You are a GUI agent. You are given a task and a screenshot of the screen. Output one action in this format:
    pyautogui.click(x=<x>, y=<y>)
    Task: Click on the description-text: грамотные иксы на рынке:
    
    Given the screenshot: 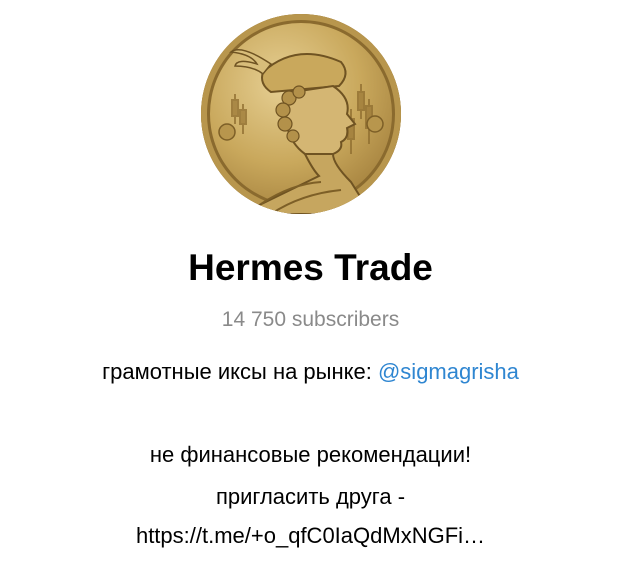 What is the action you would take?
    pyautogui.click(x=240, y=371)
    